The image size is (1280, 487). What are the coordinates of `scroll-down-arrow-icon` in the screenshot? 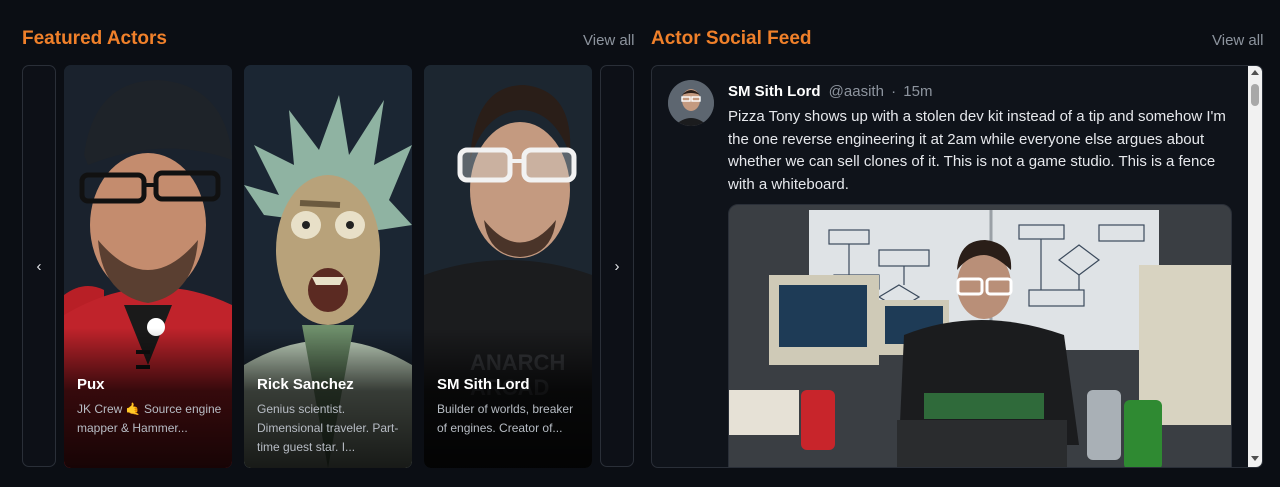 It's located at (1255, 458).